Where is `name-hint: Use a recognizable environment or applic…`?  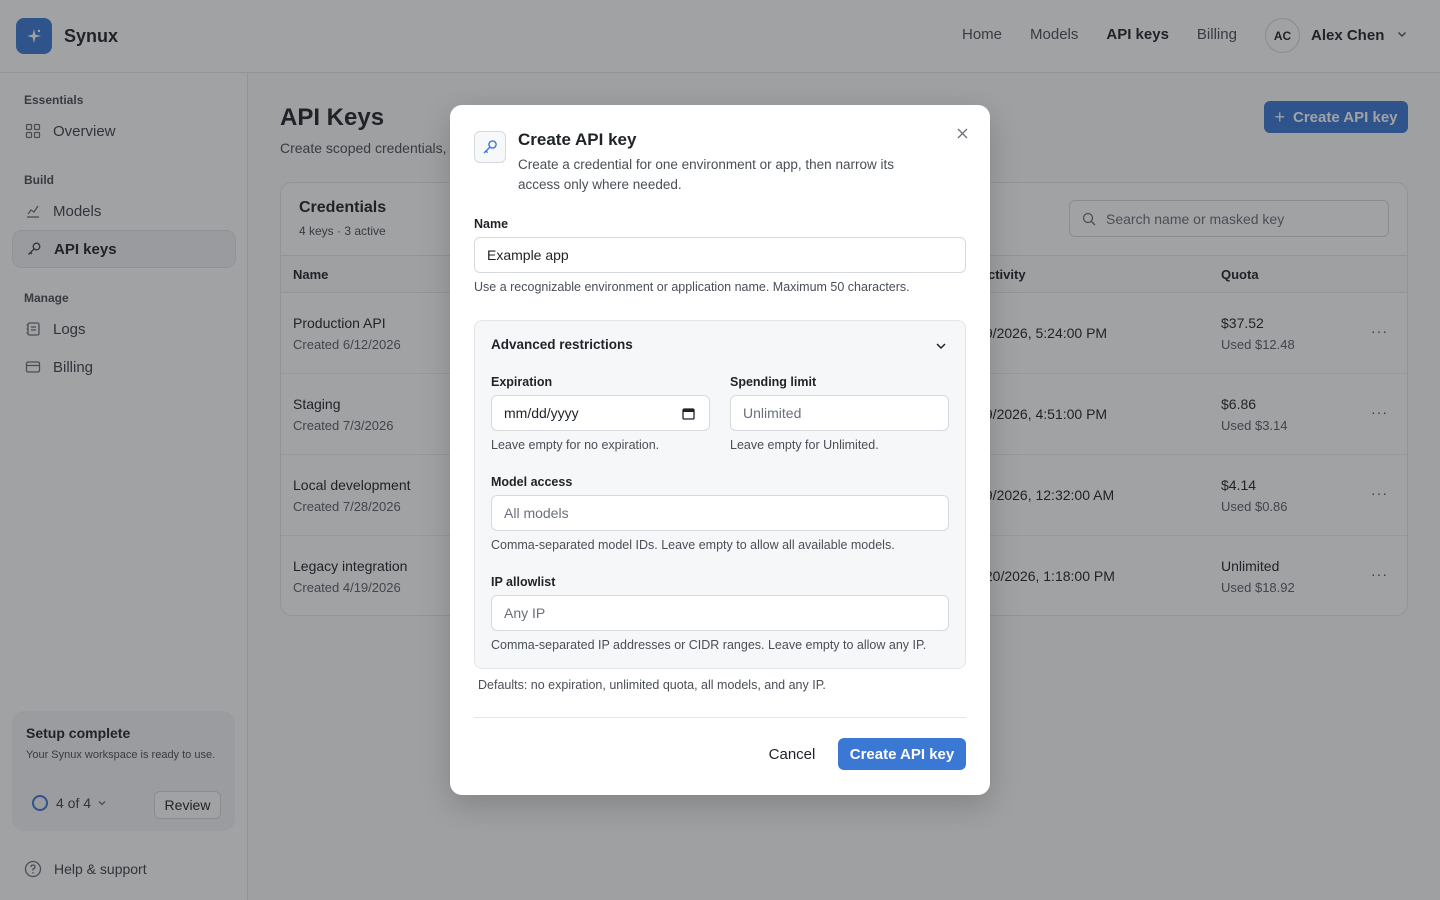
name-hint: Use a recognizable environment or applic… is located at coordinates (692, 287).